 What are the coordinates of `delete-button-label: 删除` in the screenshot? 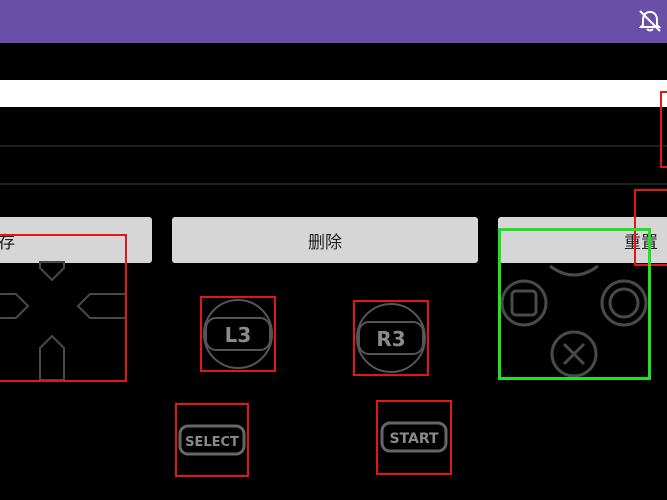 It's located at (325, 242).